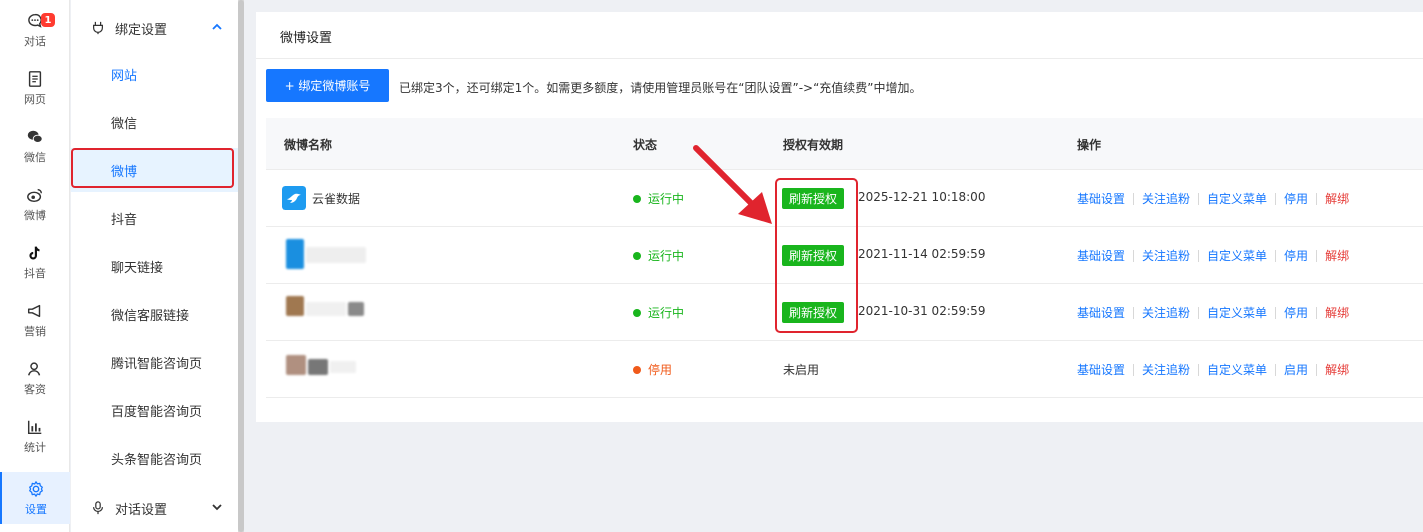 The height and width of the screenshot is (532, 1423). What do you see at coordinates (308, 145) in the screenshot?
I see `column-header-name: 微博名称` at bounding box center [308, 145].